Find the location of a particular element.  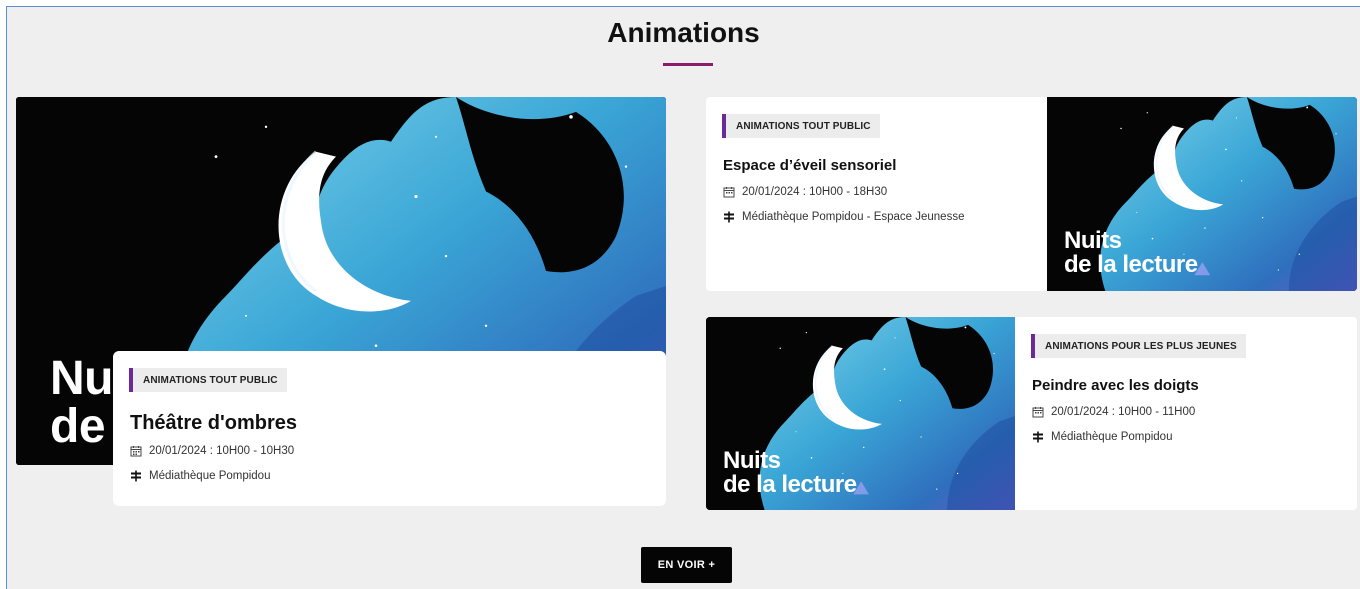

event-location: Médiathèque Pompidou - Espace Jeunesse is located at coordinates (843, 217).